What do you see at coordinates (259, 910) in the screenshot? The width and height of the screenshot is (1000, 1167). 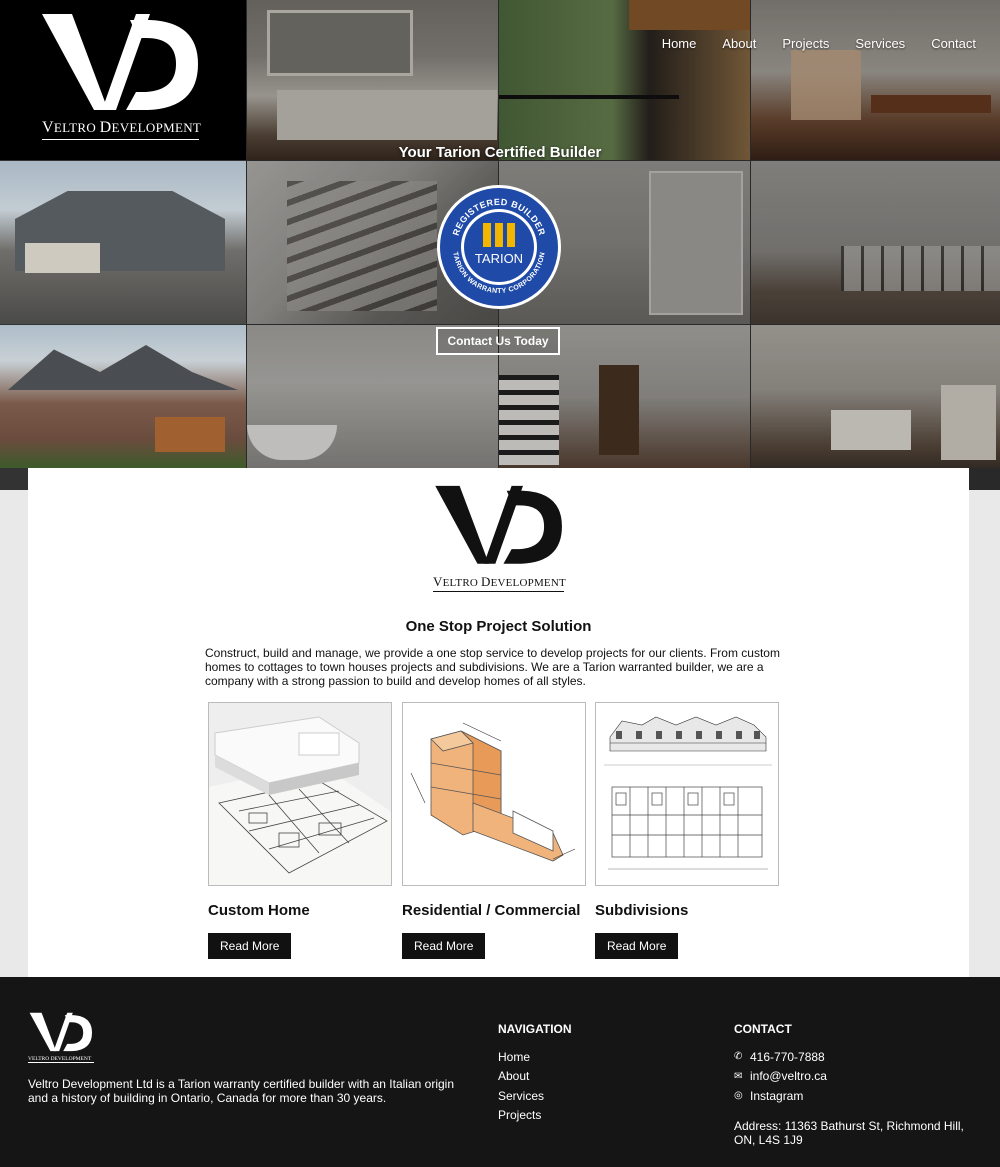 I see `card-title: Custom Home` at bounding box center [259, 910].